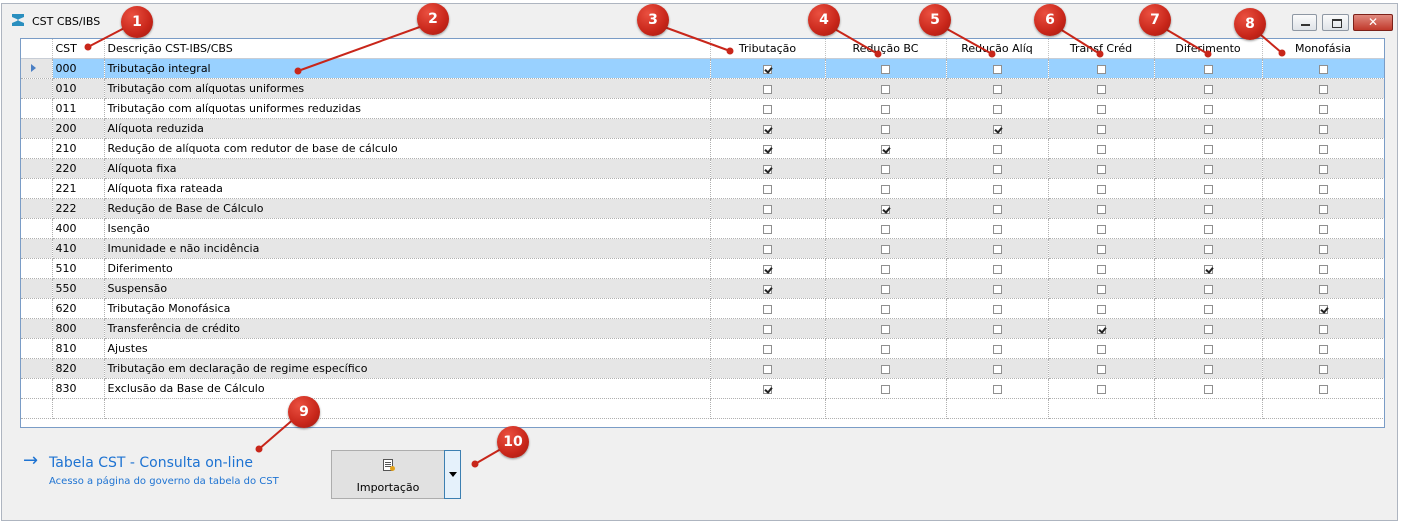 The height and width of the screenshot is (524, 1401). Describe the element at coordinates (388, 474) in the screenshot. I see `importacao-button: Importação` at that location.